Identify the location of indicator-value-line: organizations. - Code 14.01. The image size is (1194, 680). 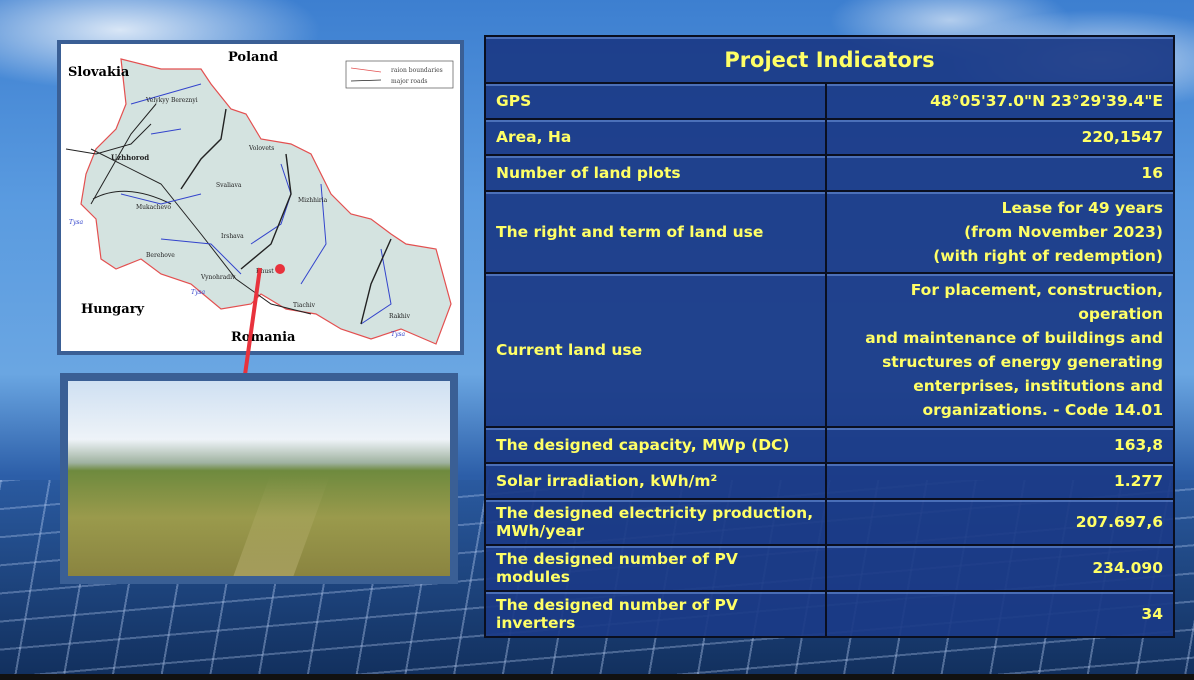
(1042, 410).